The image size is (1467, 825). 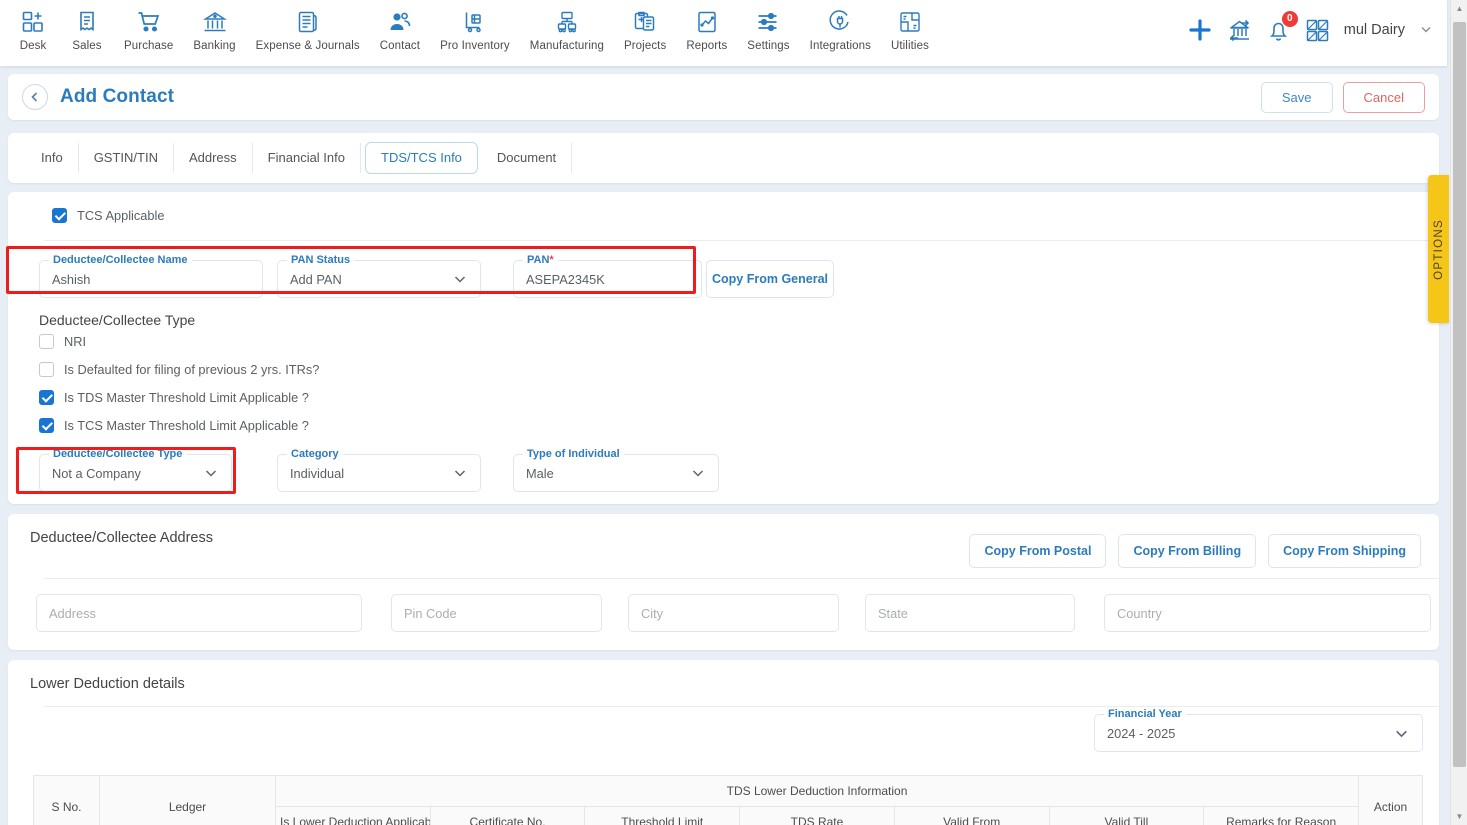 What do you see at coordinates (421, 158) in the screenshot?
I see `tab-tds-tcs-info: TDS/TCS Info` at bounding box center [421, 158].